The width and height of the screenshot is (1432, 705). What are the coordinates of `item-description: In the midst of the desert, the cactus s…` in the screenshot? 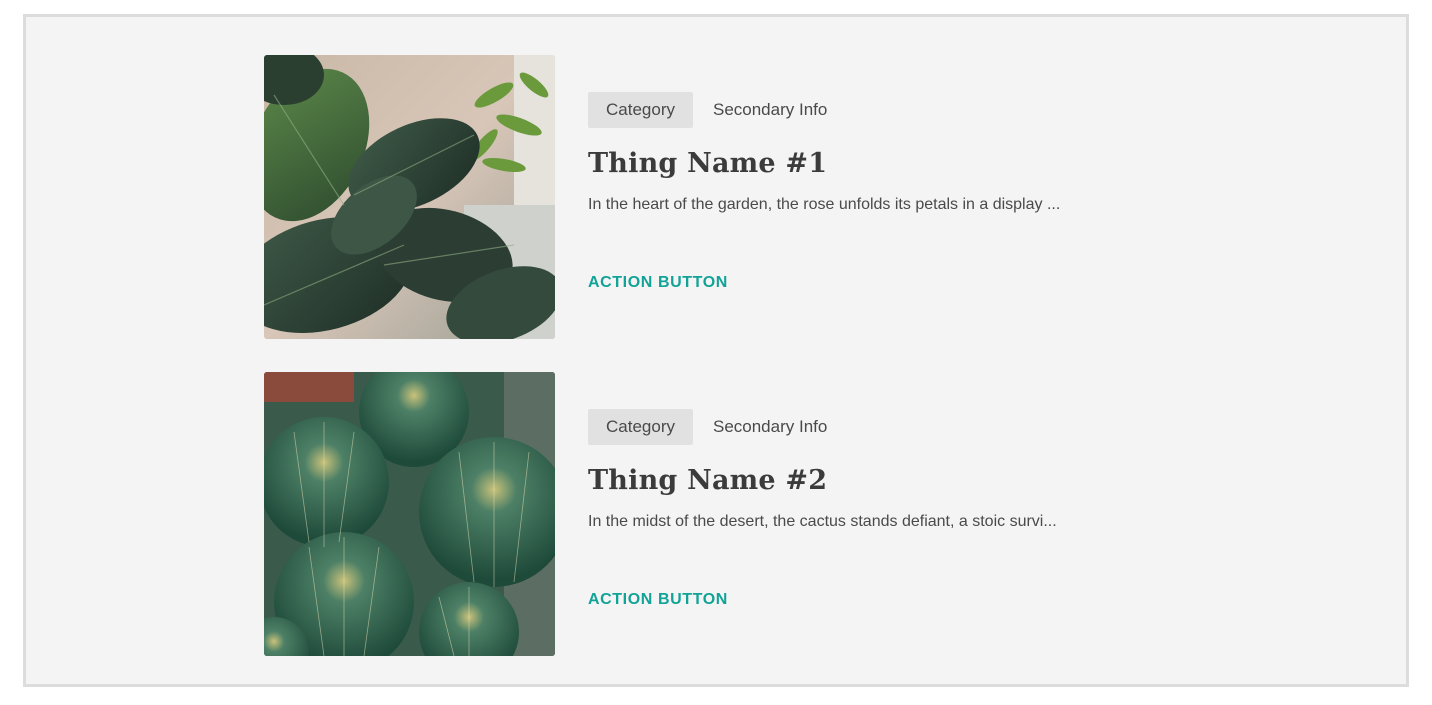 It's located at (822, 521).